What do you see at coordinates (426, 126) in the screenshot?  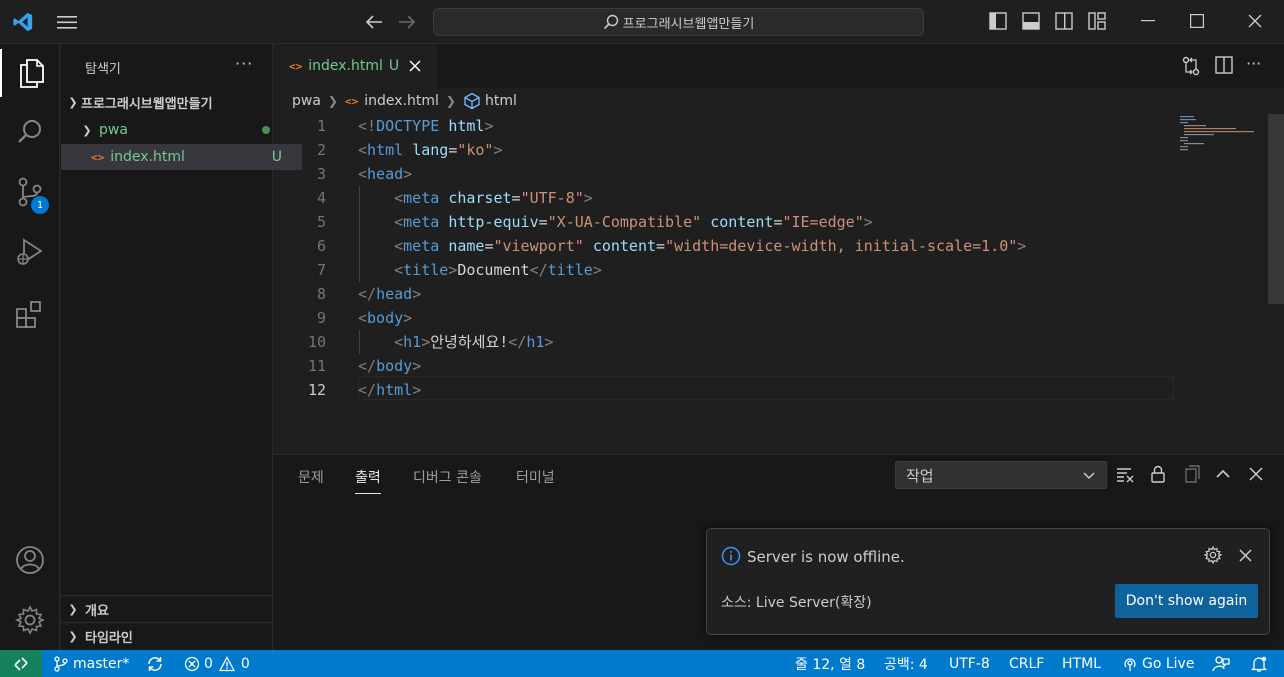 I see `line-text: <!DOCTYPE html>` at bounding box center [426, 126].